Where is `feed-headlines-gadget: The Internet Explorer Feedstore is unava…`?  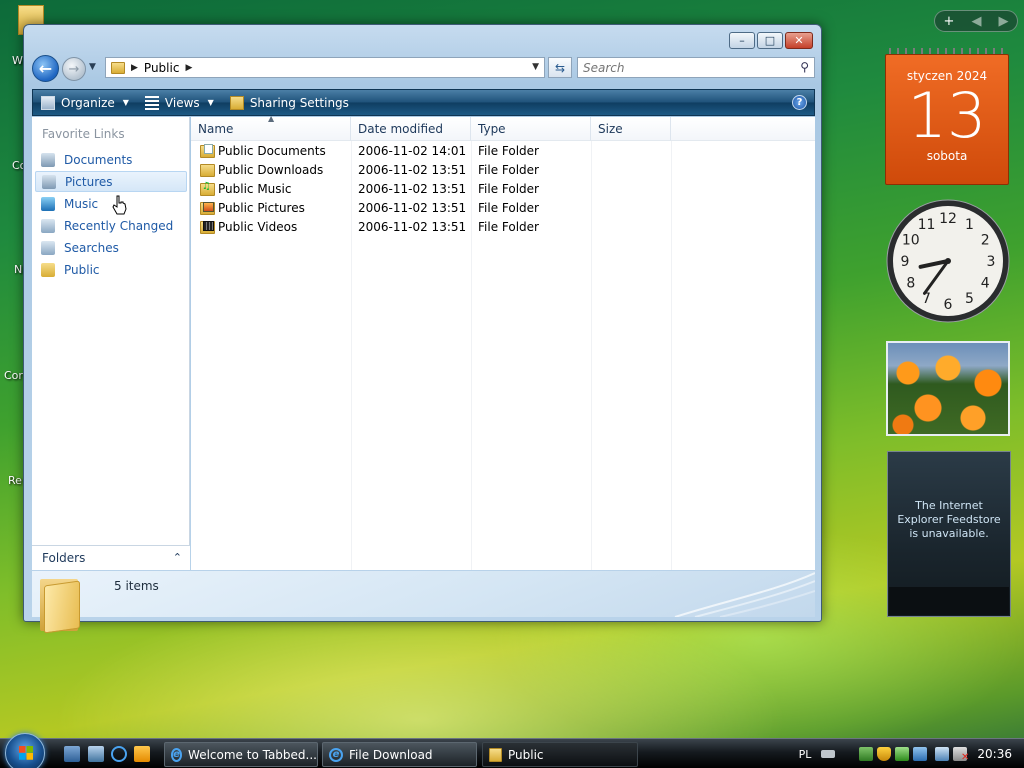
feed-headlines-gadget: The Internet Explorer Feedstore is unava… is located at coordinates (949, 534).